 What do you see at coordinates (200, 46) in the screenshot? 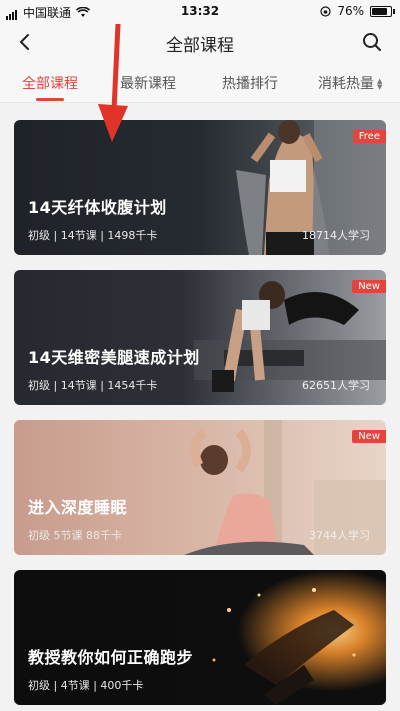
I see `page-title: 全部课程` at bounding box center [200, 46].